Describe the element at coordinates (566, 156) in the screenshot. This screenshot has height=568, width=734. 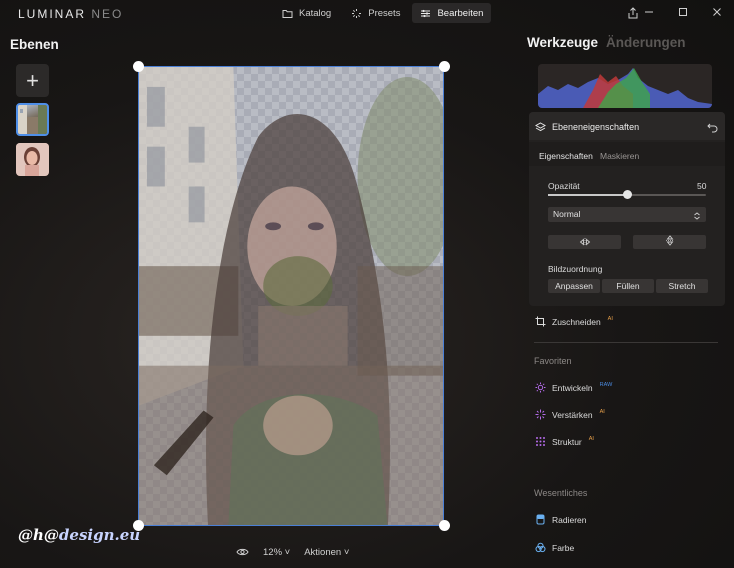
I see `tab-properties: Eigenschaften` at that location.